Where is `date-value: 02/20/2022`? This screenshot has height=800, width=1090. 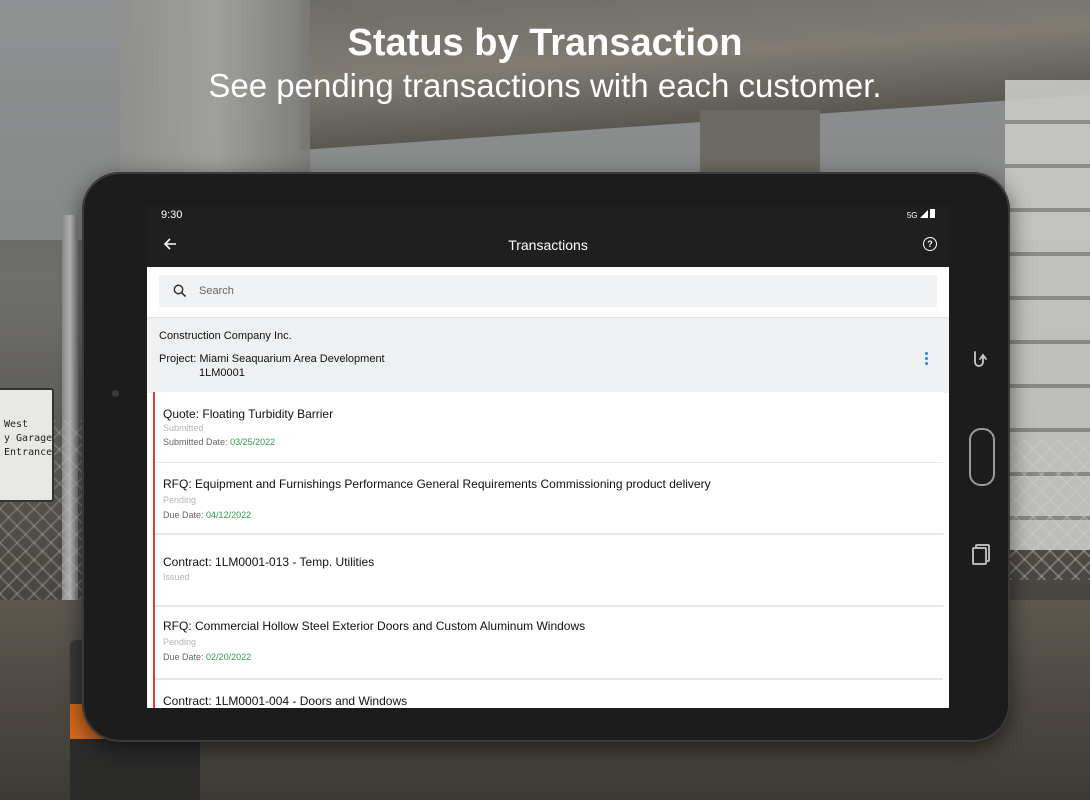 date-value: 02/20/2022 is located at coordinates (229, 657).